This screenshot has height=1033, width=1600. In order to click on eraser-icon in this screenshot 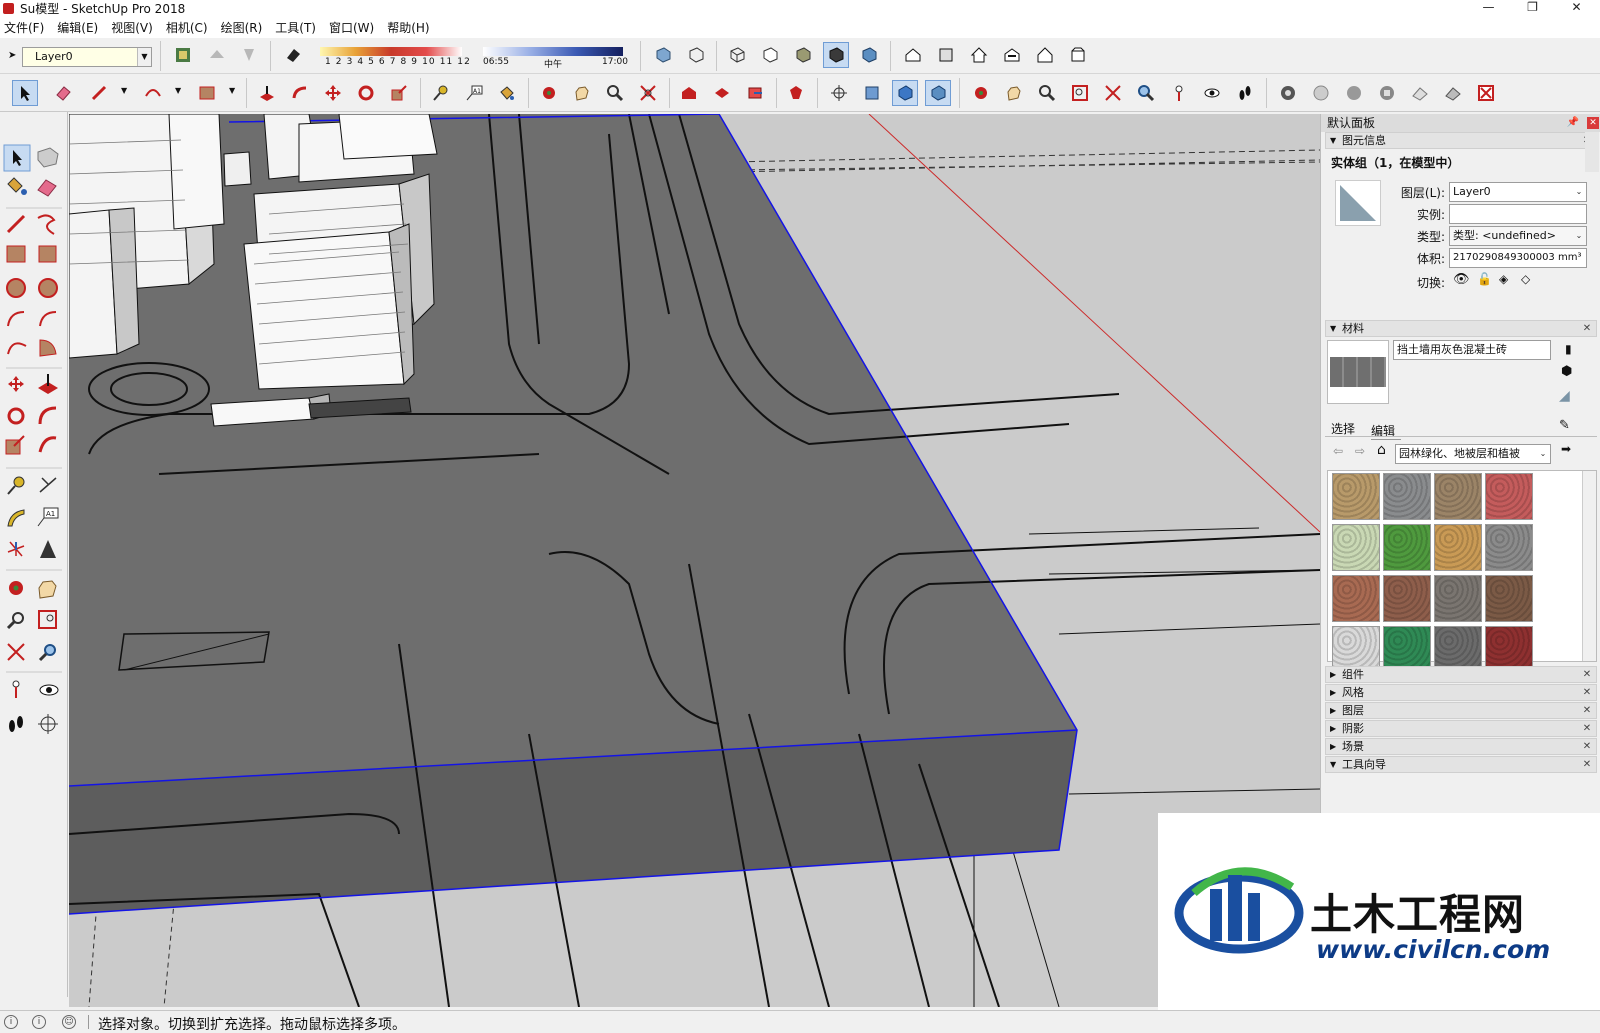, I will do `click(47, 188)`.